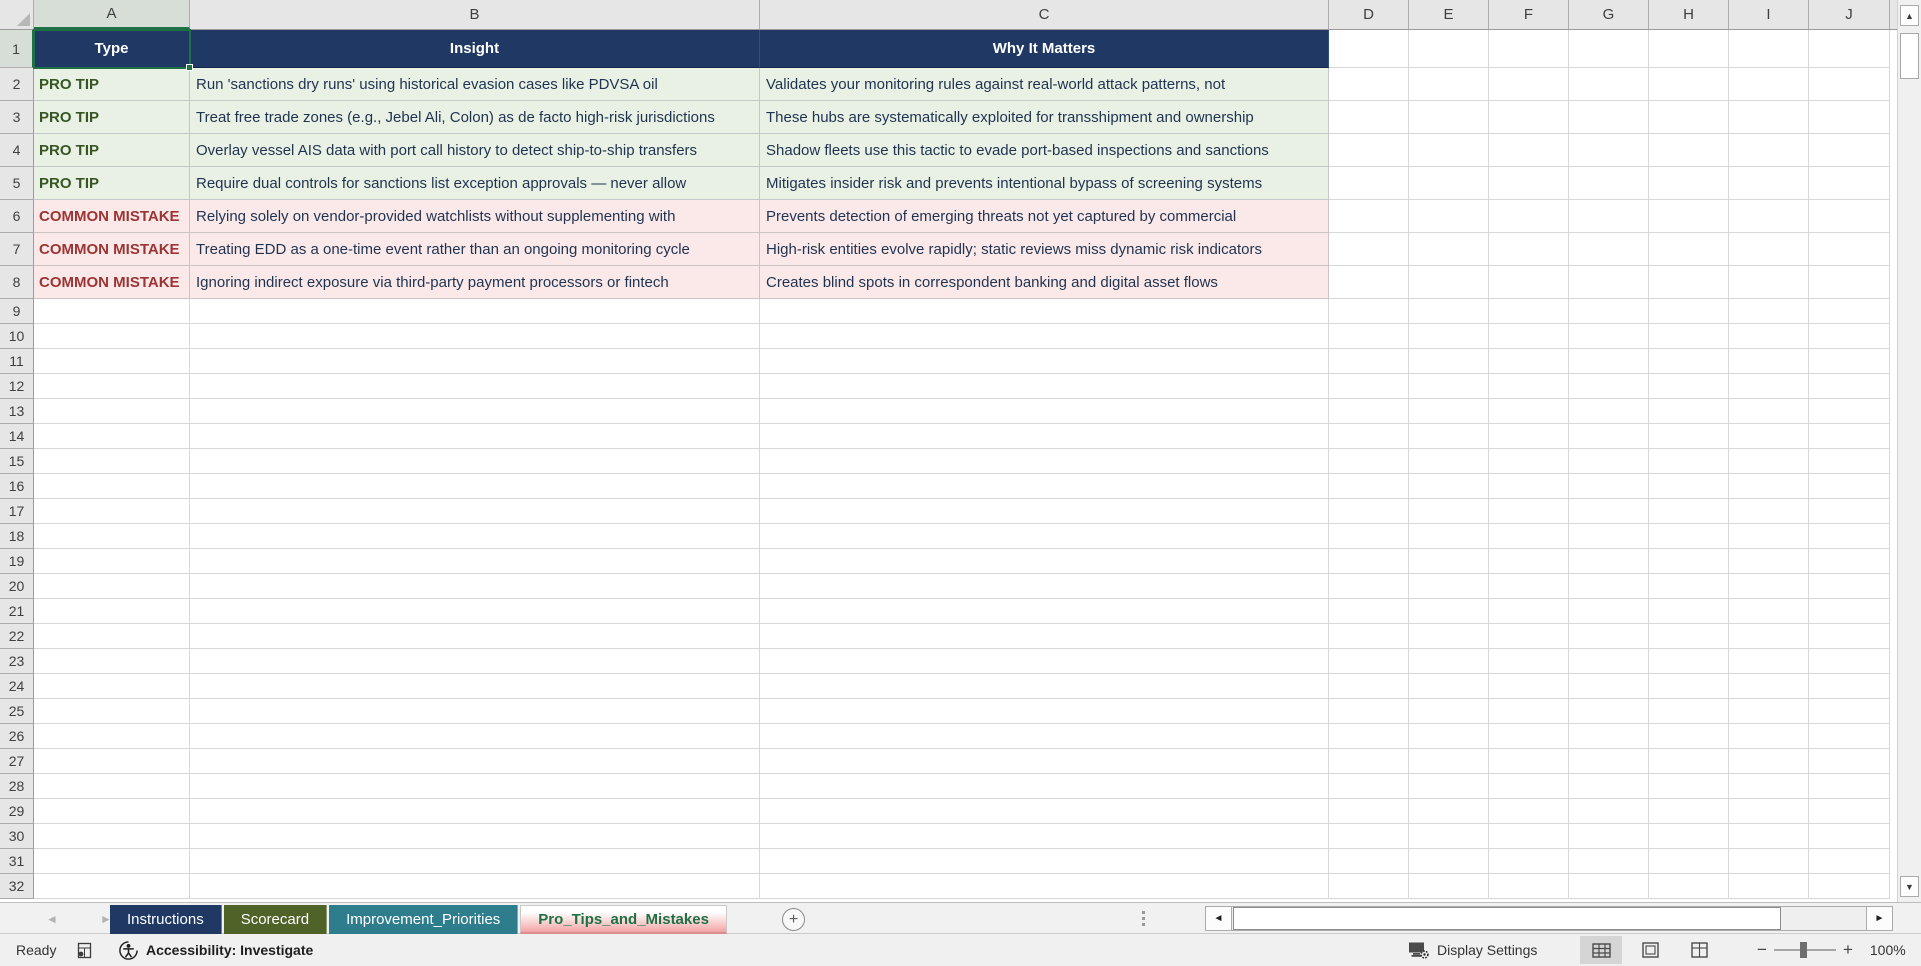  I want to click on cell-G18, so click(1609, 536).